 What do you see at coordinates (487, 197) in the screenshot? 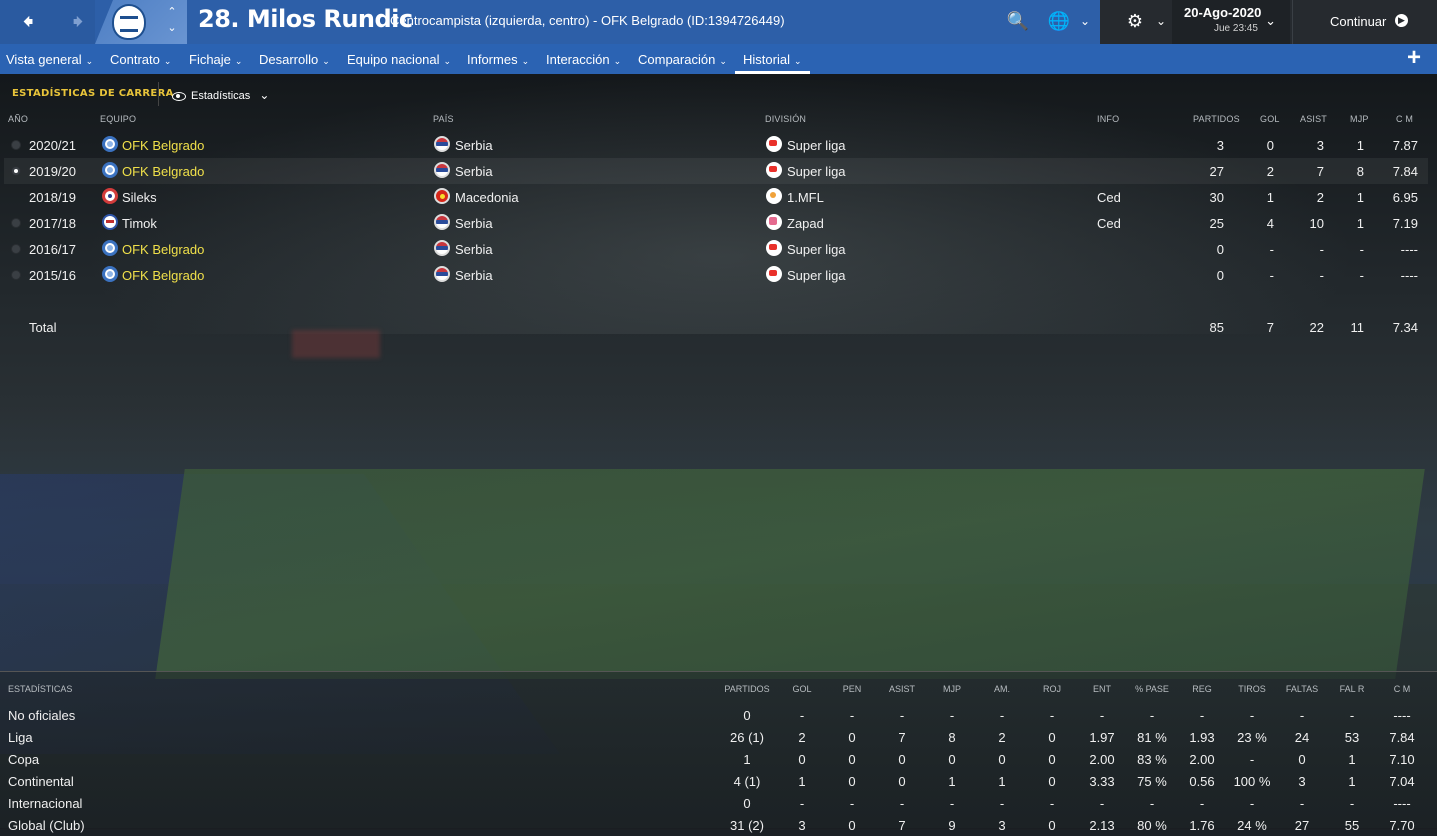
I see `country-cell: Macedonia` at bounding box center [487, 197].